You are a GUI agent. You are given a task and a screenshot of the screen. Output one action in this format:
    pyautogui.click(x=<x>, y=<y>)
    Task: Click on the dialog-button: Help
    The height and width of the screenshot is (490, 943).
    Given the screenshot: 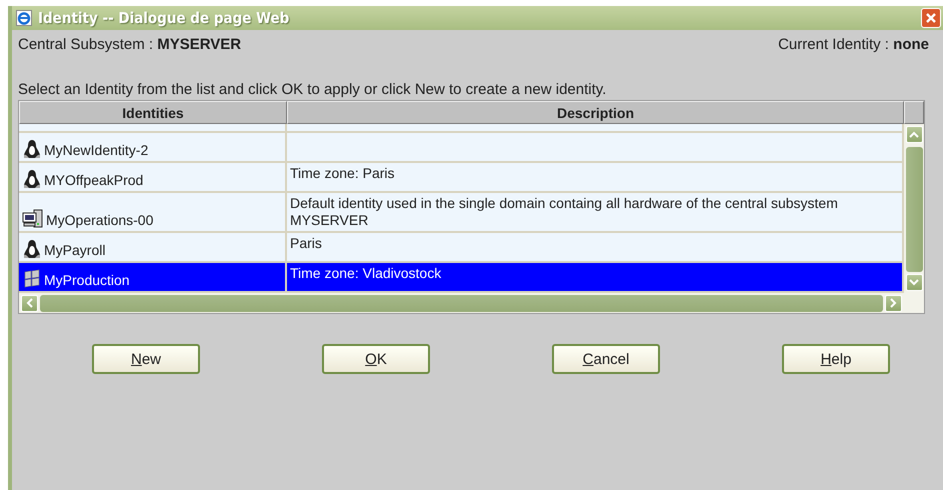 What is the action you would take?
    pyautogui.click(x=836, y=359)
    